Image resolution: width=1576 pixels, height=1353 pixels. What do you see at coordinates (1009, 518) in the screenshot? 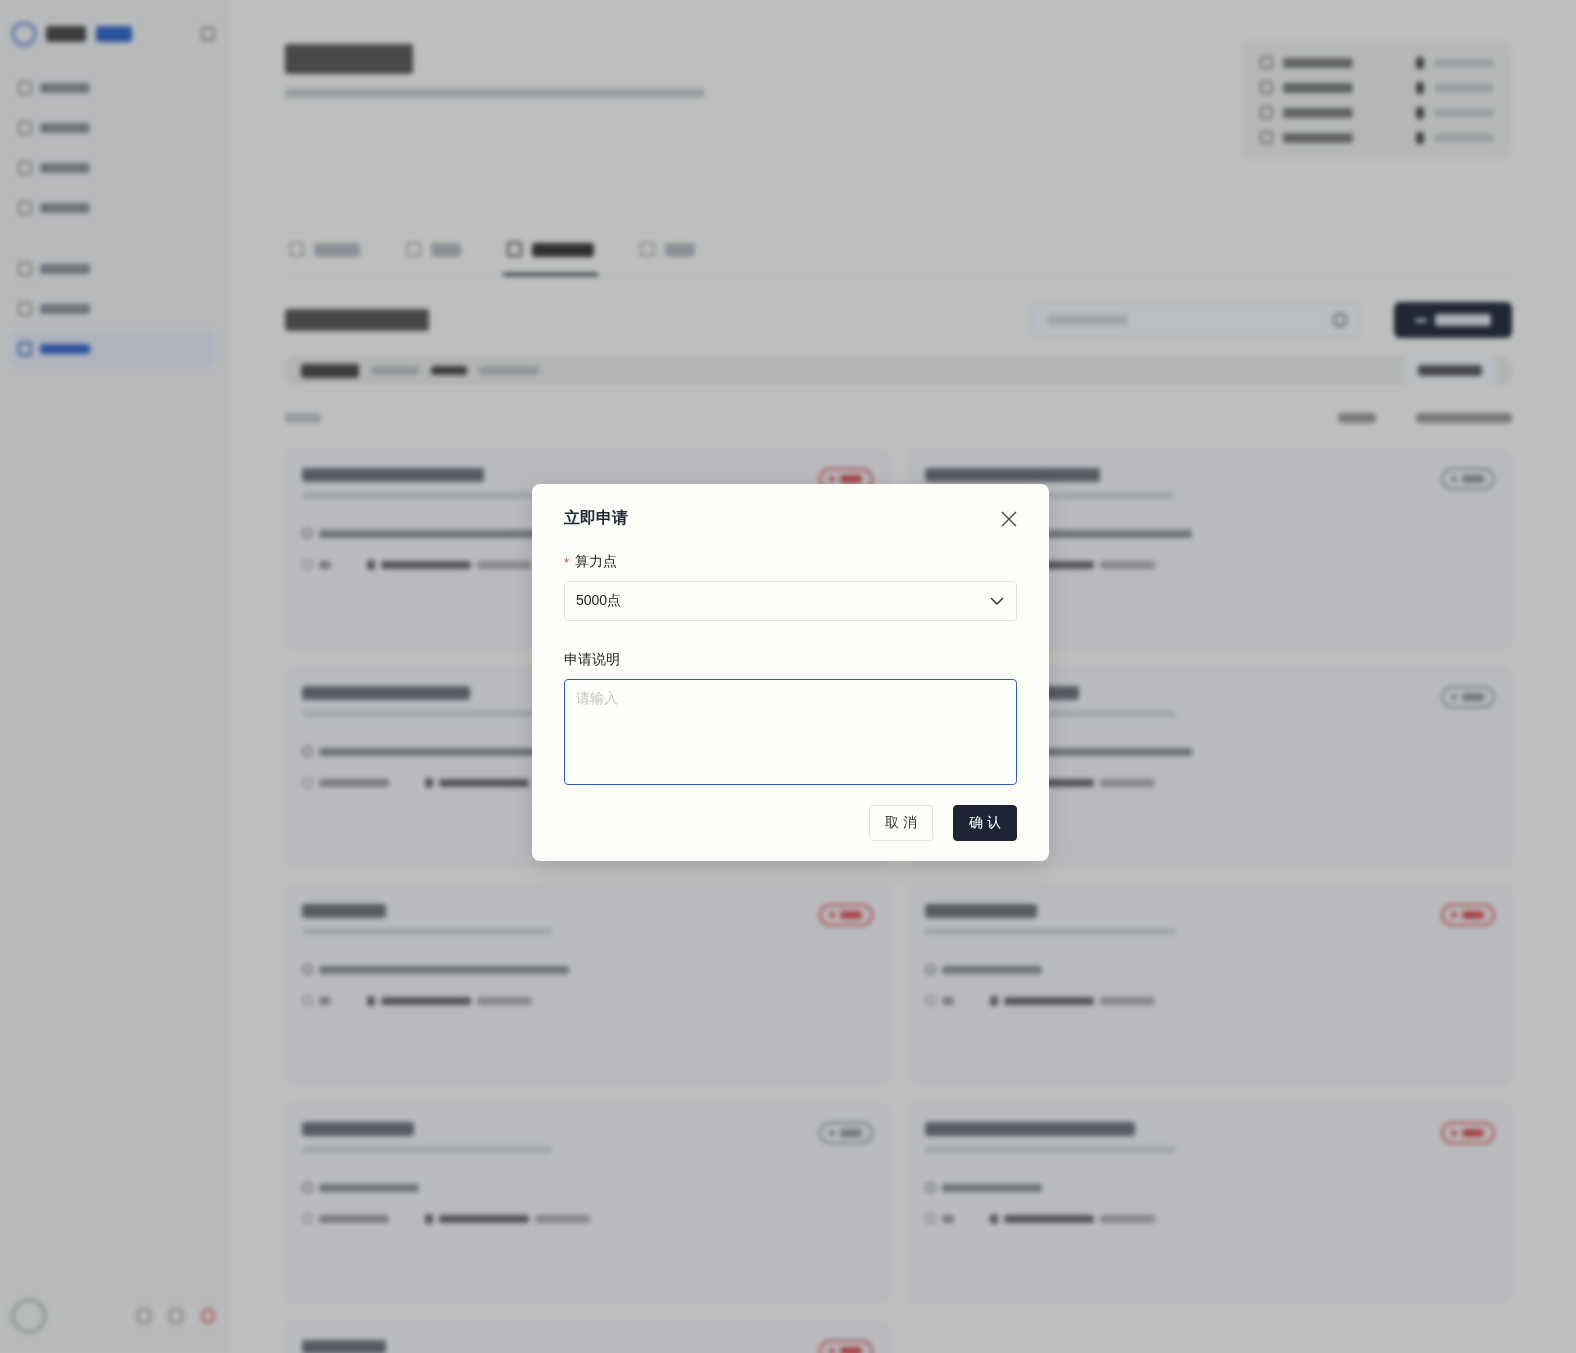
I see `close-button` at bounding box center [1009, 518].